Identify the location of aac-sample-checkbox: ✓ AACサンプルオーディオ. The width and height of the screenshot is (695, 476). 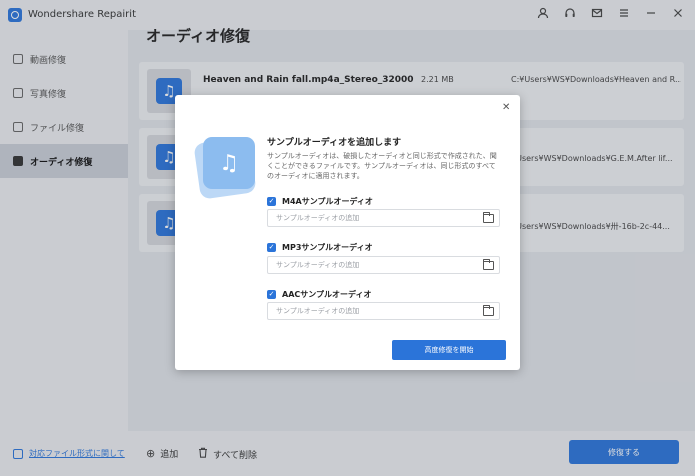
(319, 294).